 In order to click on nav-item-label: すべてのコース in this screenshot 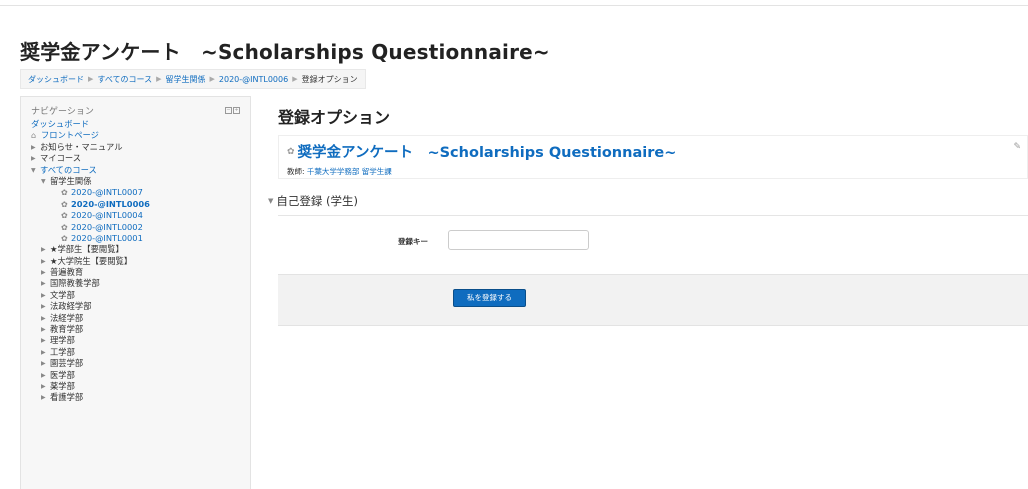, I will do `click(68, 169)`.